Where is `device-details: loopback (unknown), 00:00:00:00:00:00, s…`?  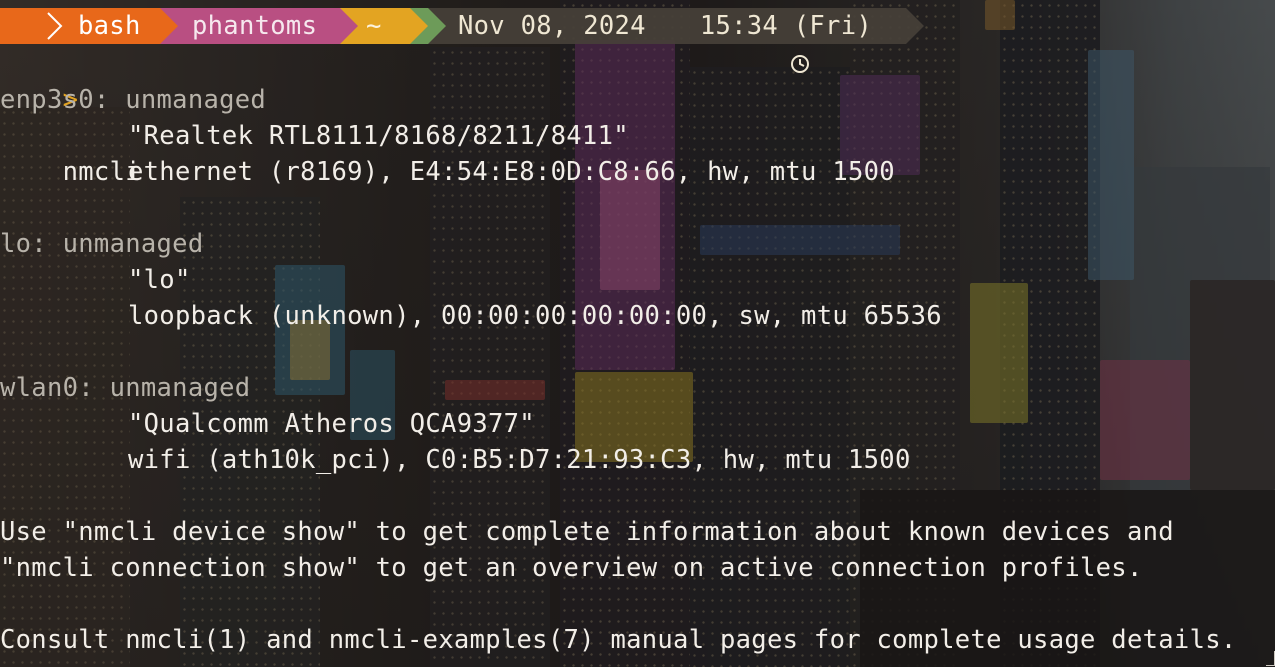 device-details: loopback (unknown), 00:00:00:00:00:00, s… is located at coordinates (535, 316).